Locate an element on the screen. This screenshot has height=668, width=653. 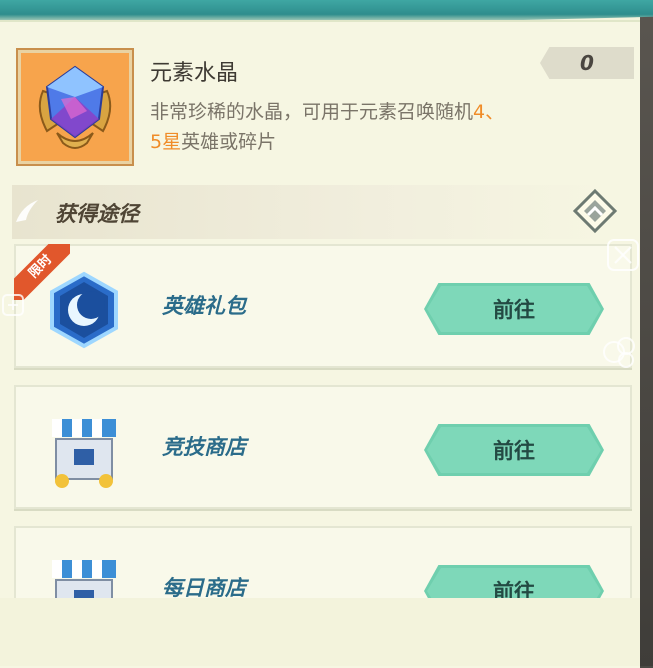
source-label: 竞技商店 is located at coordinates (204, 447).